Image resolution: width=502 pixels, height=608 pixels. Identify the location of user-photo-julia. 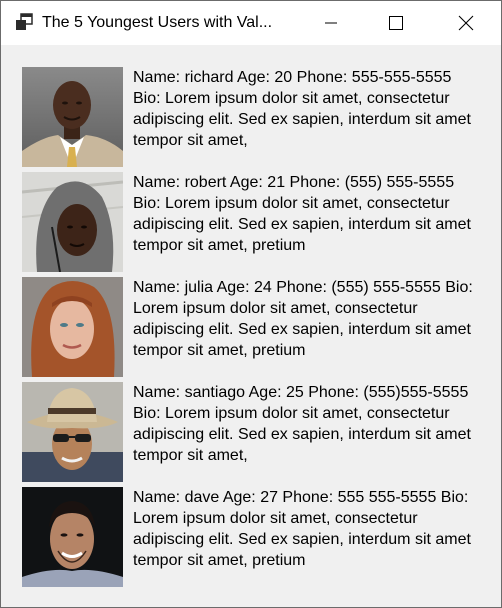
(72, 327).